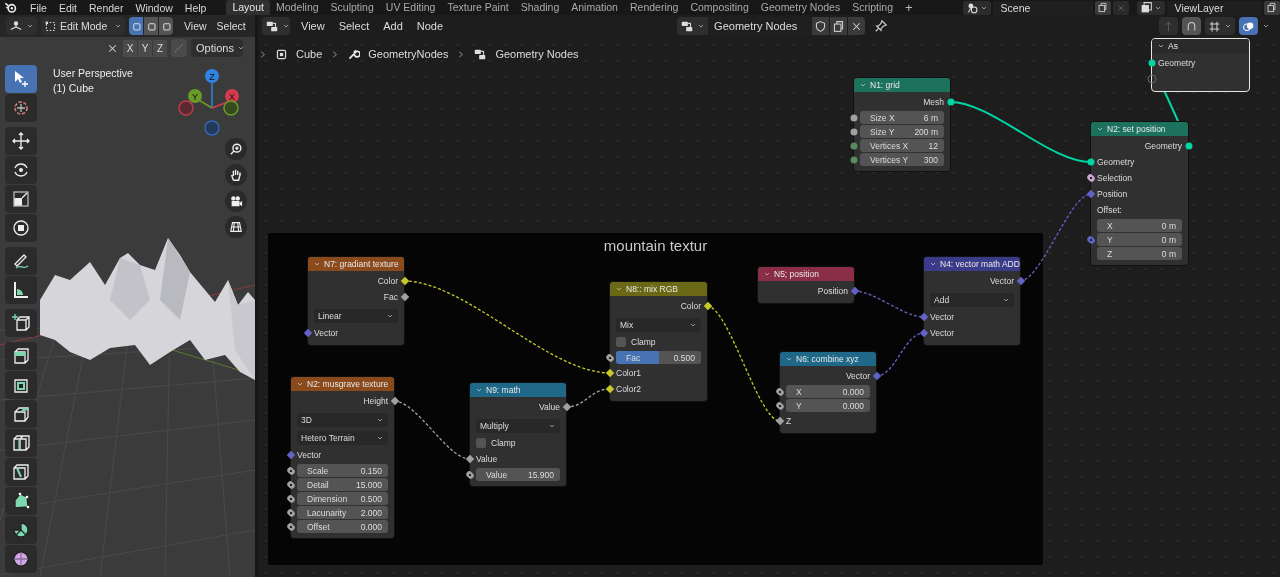 The height and width of the screenshot is (577, 1280). What do you see at coordinates (719, 7) in the screenshot?
I see `workspace-tab: Compositing` at bounding box center [719, 7].